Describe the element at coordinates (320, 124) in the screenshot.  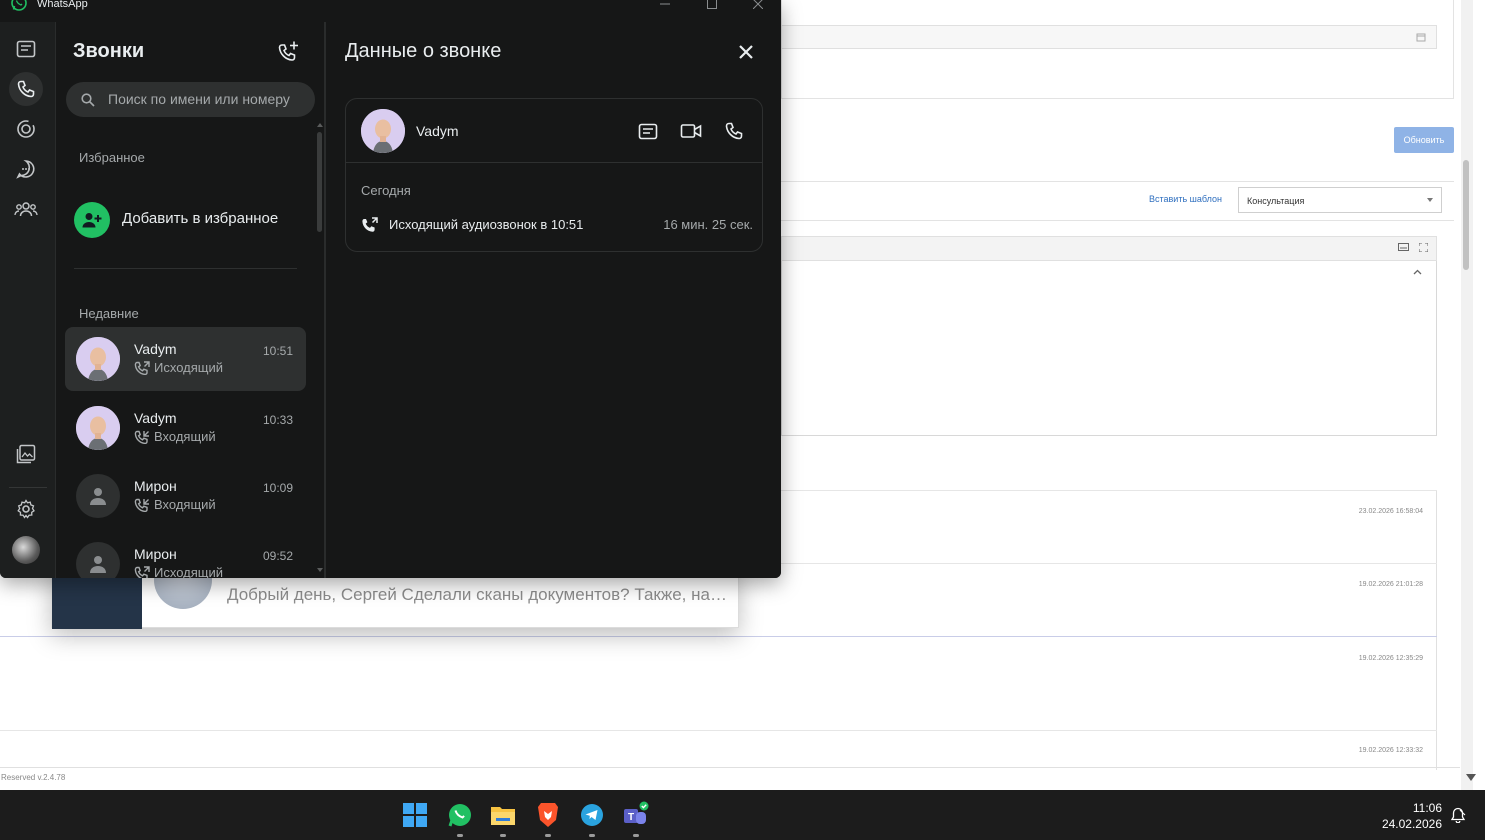
I see `scroll-up-arrow-icon` at that location.